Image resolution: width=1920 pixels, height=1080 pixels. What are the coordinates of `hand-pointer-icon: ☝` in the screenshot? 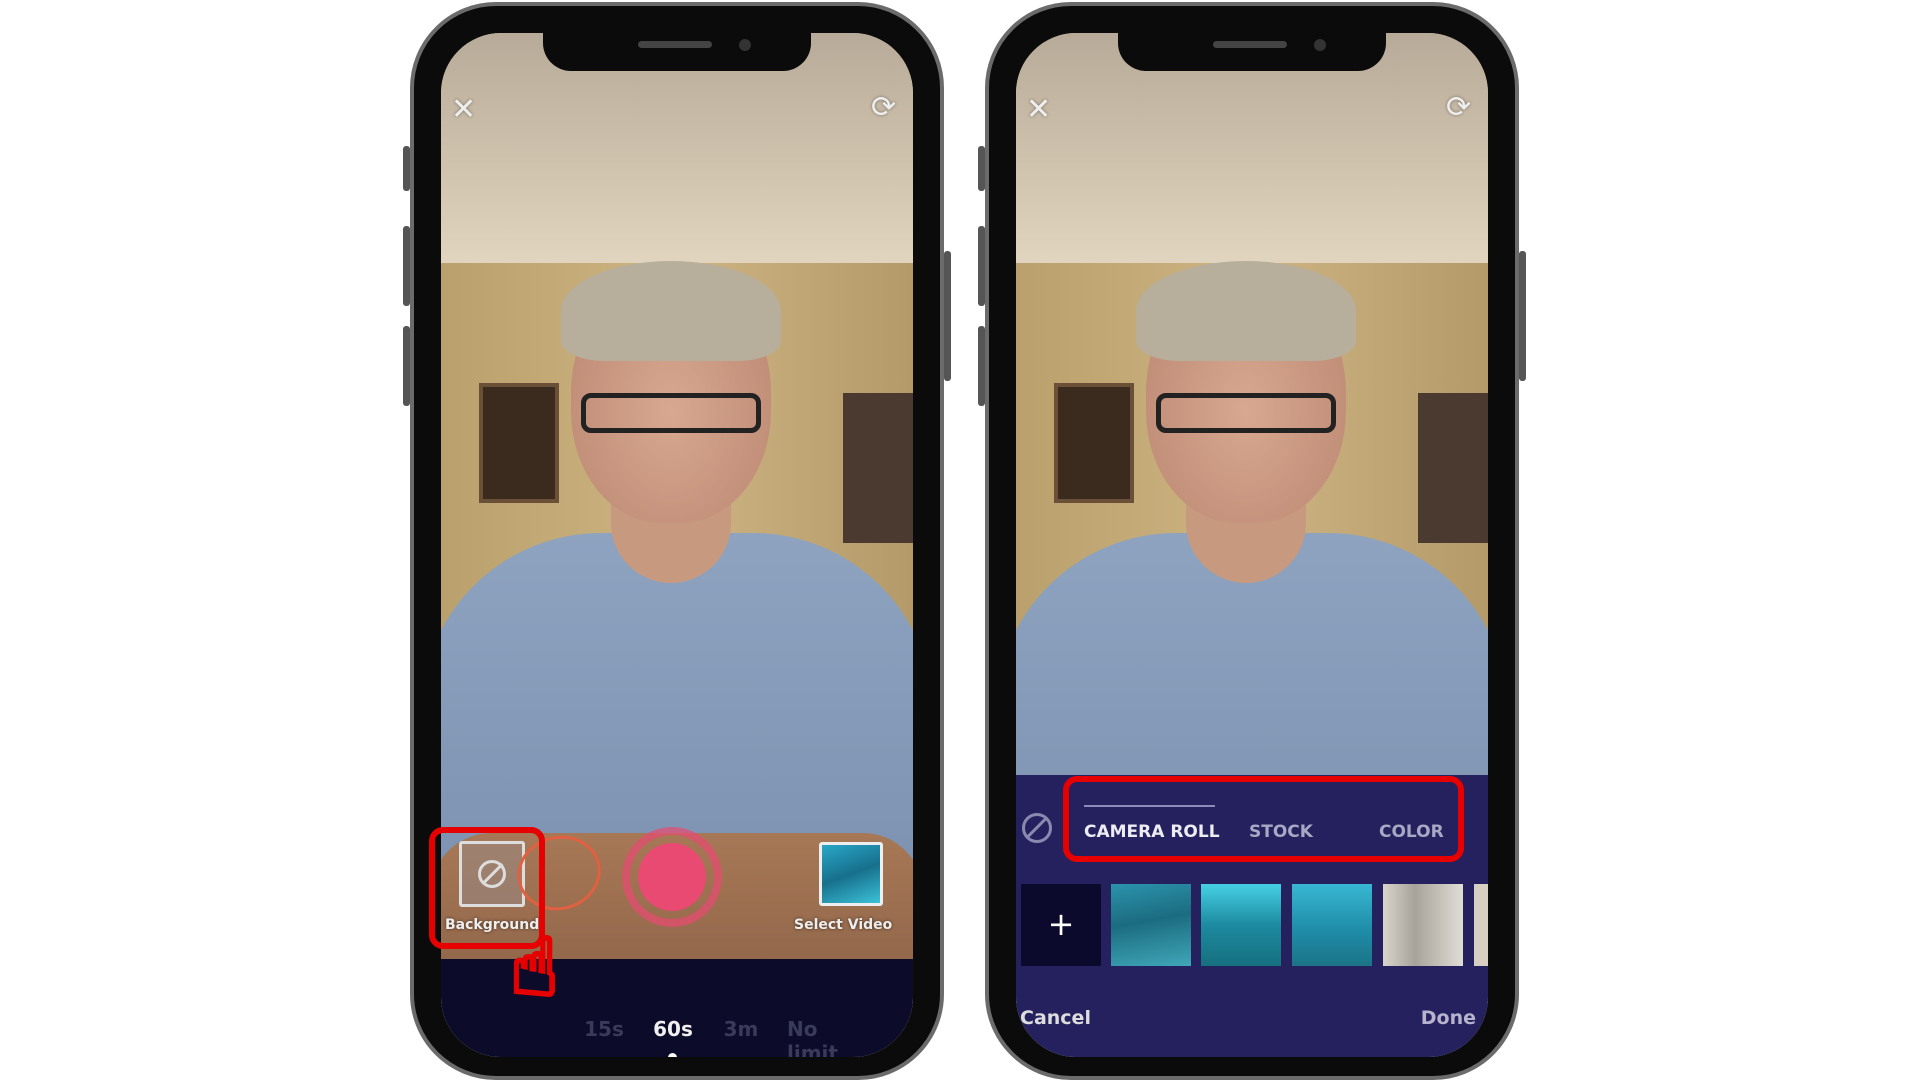 It's located at (534, 967).